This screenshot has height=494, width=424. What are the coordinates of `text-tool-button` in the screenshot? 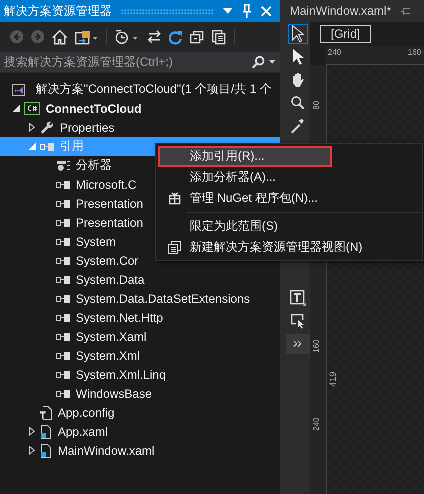 It's located at (298, 298).